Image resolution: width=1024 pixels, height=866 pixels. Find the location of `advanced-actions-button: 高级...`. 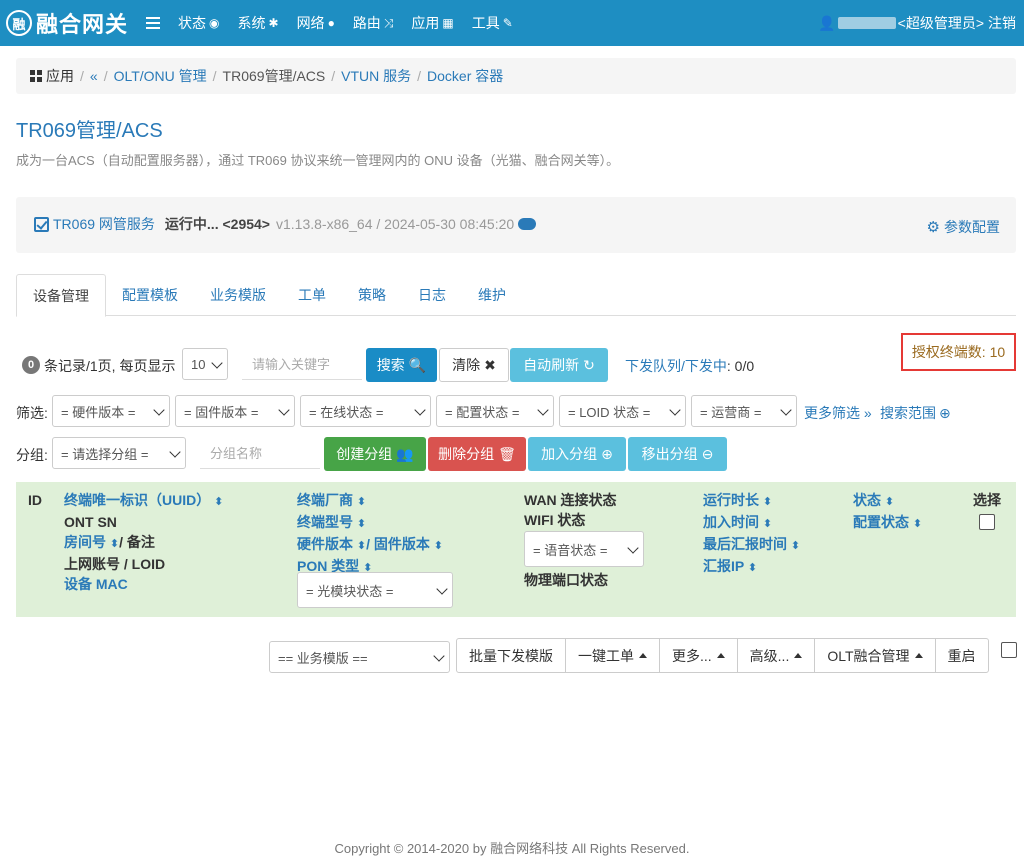

advanced-actions-button: 高级... is located at coordinates (776, 655).